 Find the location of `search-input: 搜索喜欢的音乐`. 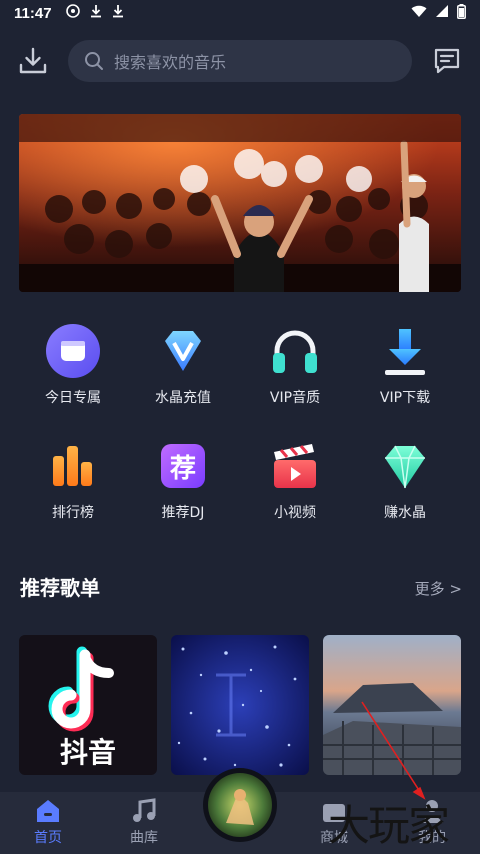

search-input: 搜索喜欢的音乐 is located at coordinates (240, 61).